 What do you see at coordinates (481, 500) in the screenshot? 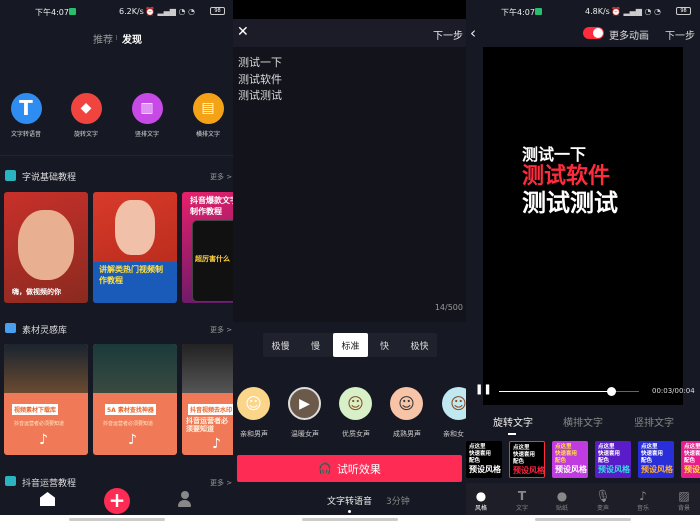
I see `nav-style: ● 风格` at bounding box center [481, 500].